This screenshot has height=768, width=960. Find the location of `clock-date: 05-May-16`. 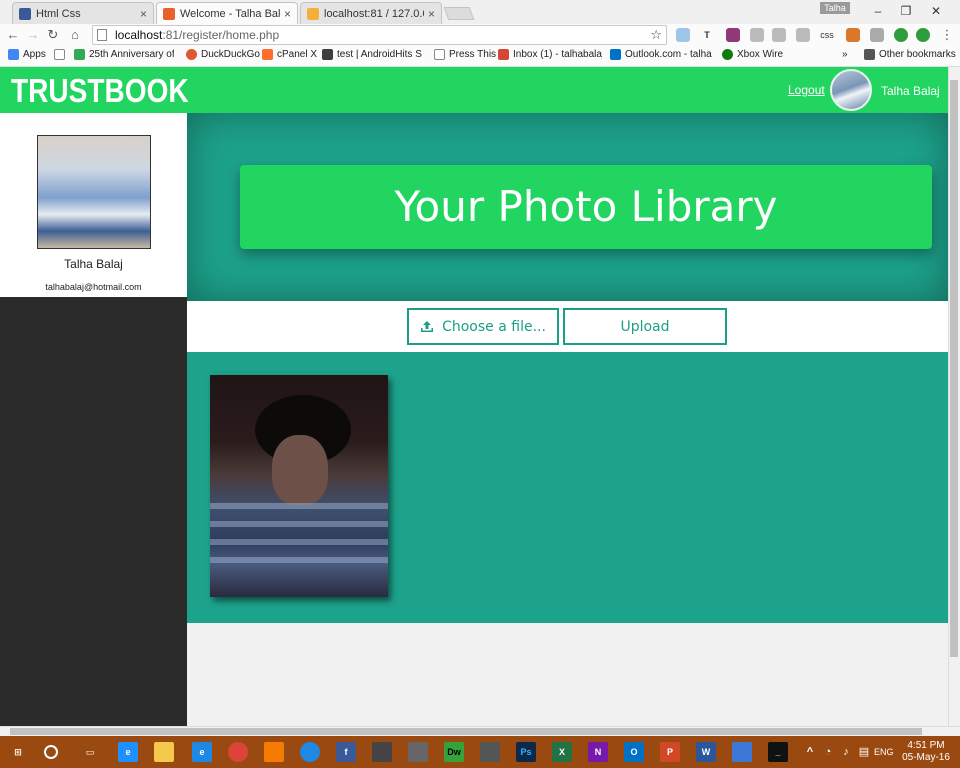

clock-date: 05-May-16 is located at coordinates (926, 757).